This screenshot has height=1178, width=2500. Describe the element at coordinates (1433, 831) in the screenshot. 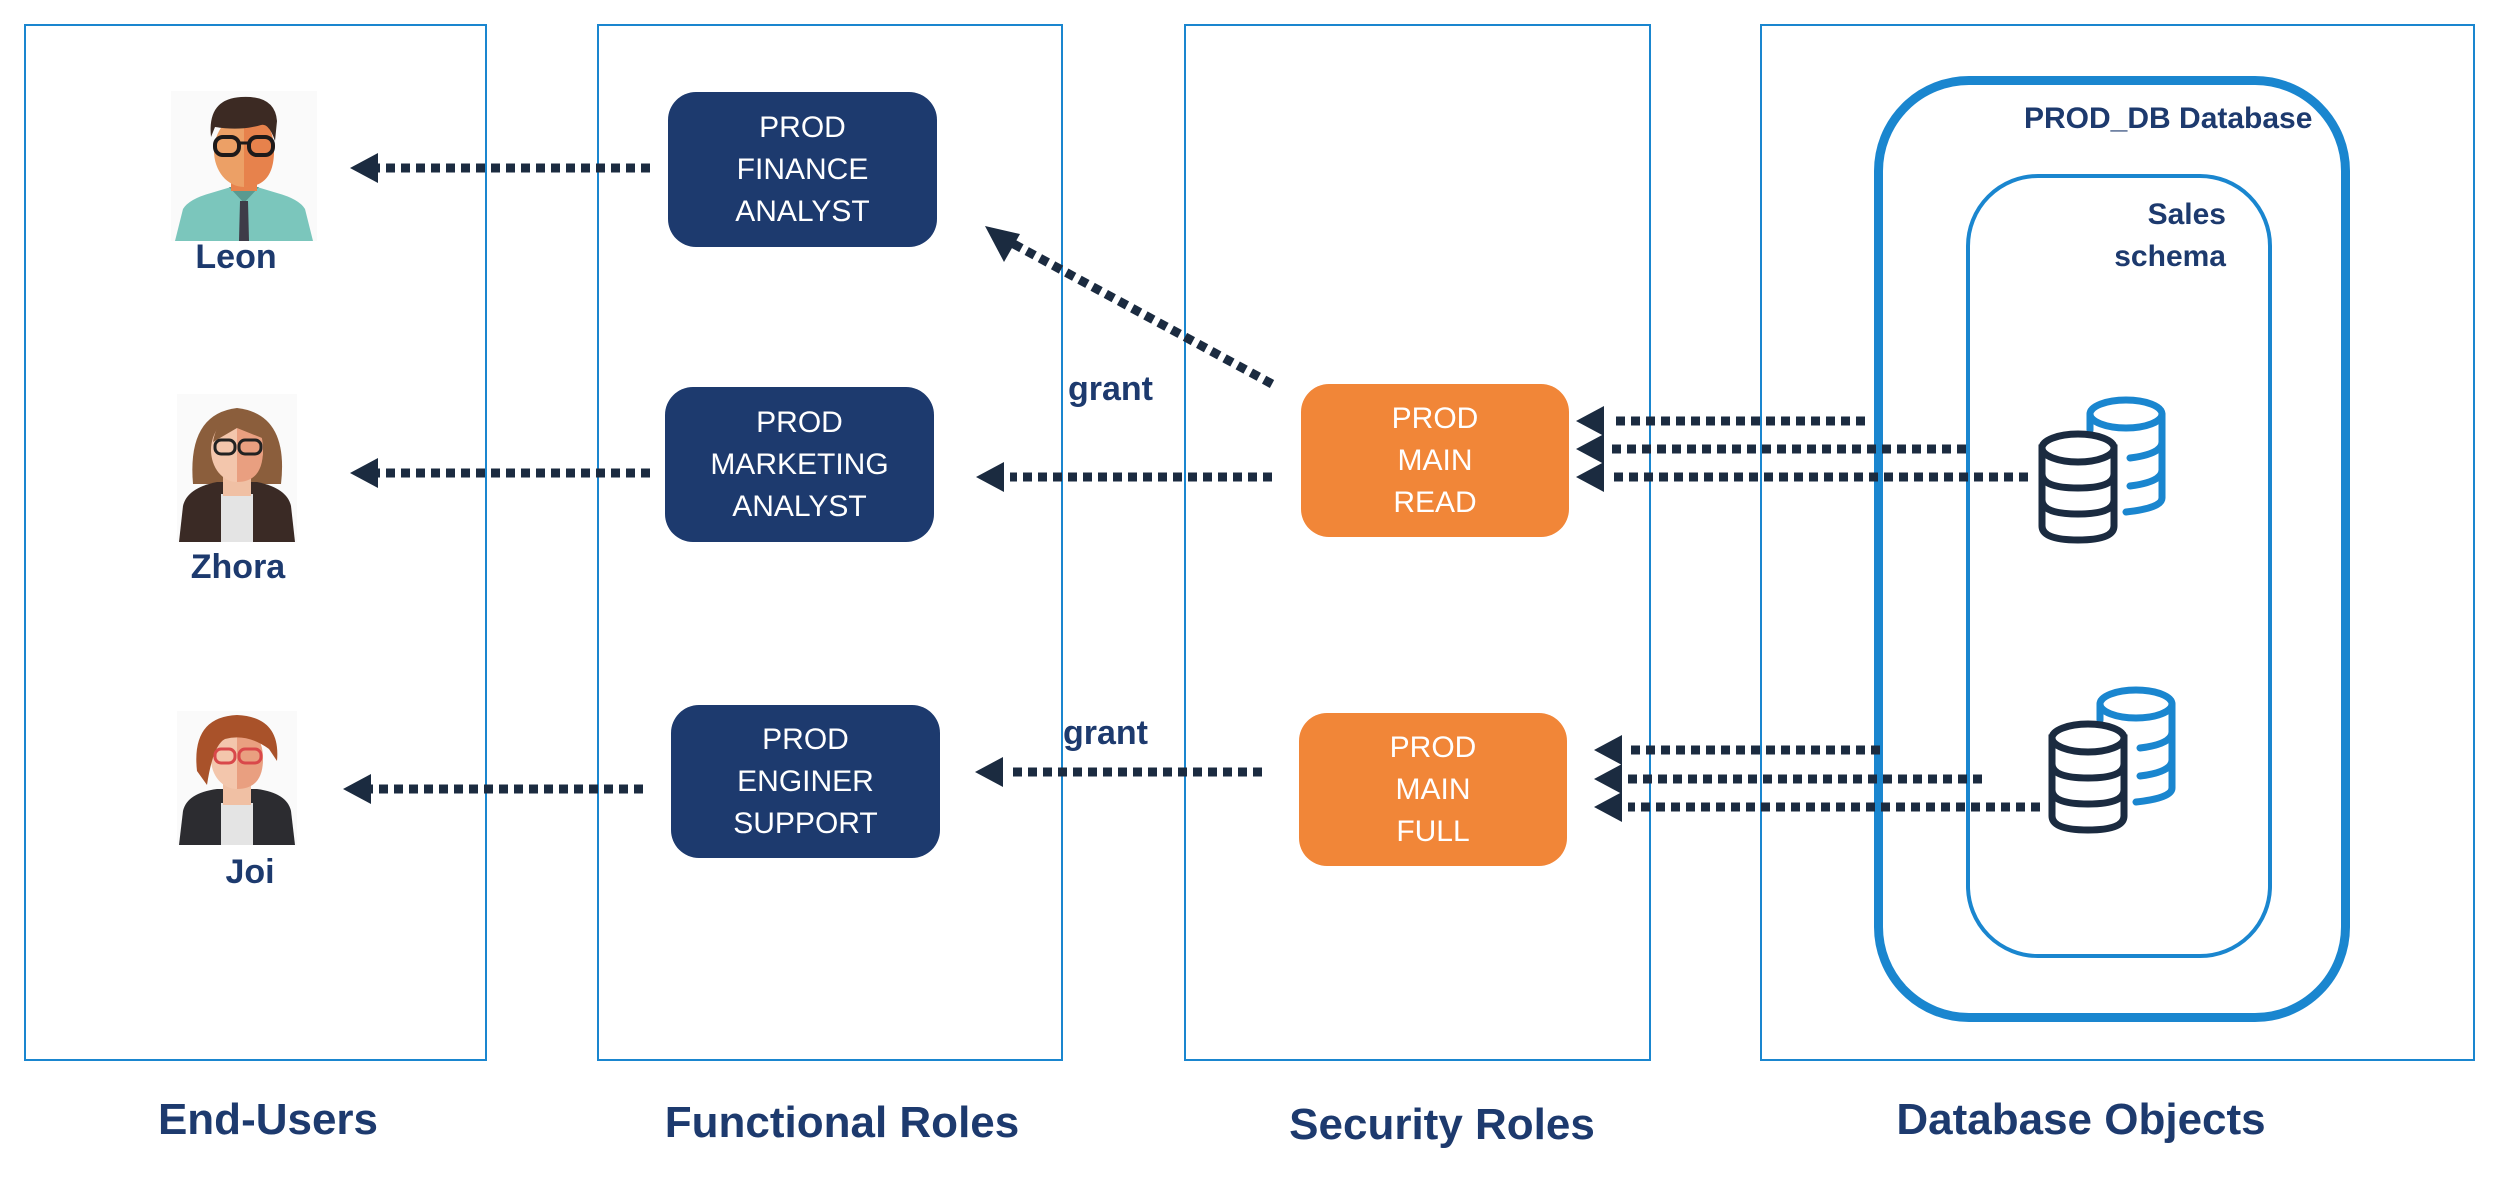

I see `role-line: FULL` at that location.